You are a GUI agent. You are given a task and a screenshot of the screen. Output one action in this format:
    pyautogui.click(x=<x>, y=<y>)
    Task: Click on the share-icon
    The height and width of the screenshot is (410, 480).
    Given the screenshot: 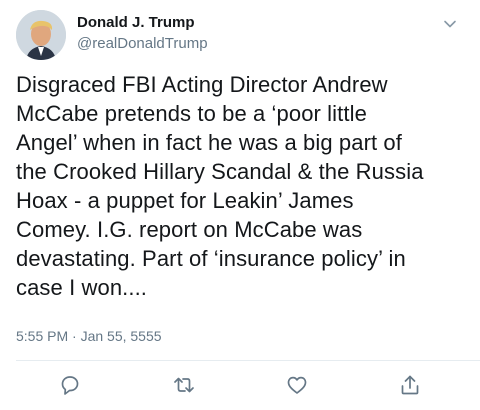 What is the action you would take?
    pyautogui.click(x=410, y=385)
    